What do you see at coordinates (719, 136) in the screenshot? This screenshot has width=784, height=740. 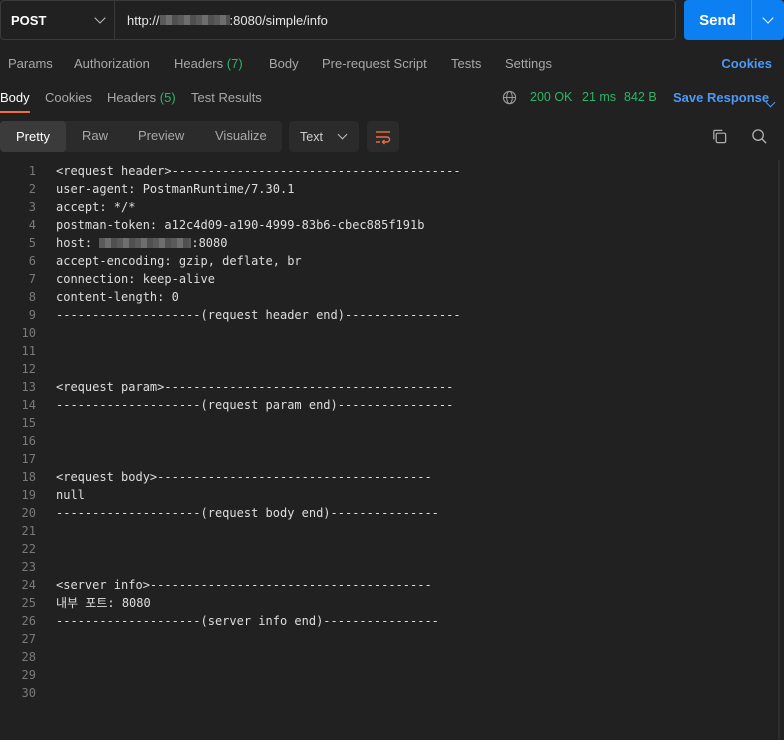 I see `copy-icon` at bounding box center [719, 136].